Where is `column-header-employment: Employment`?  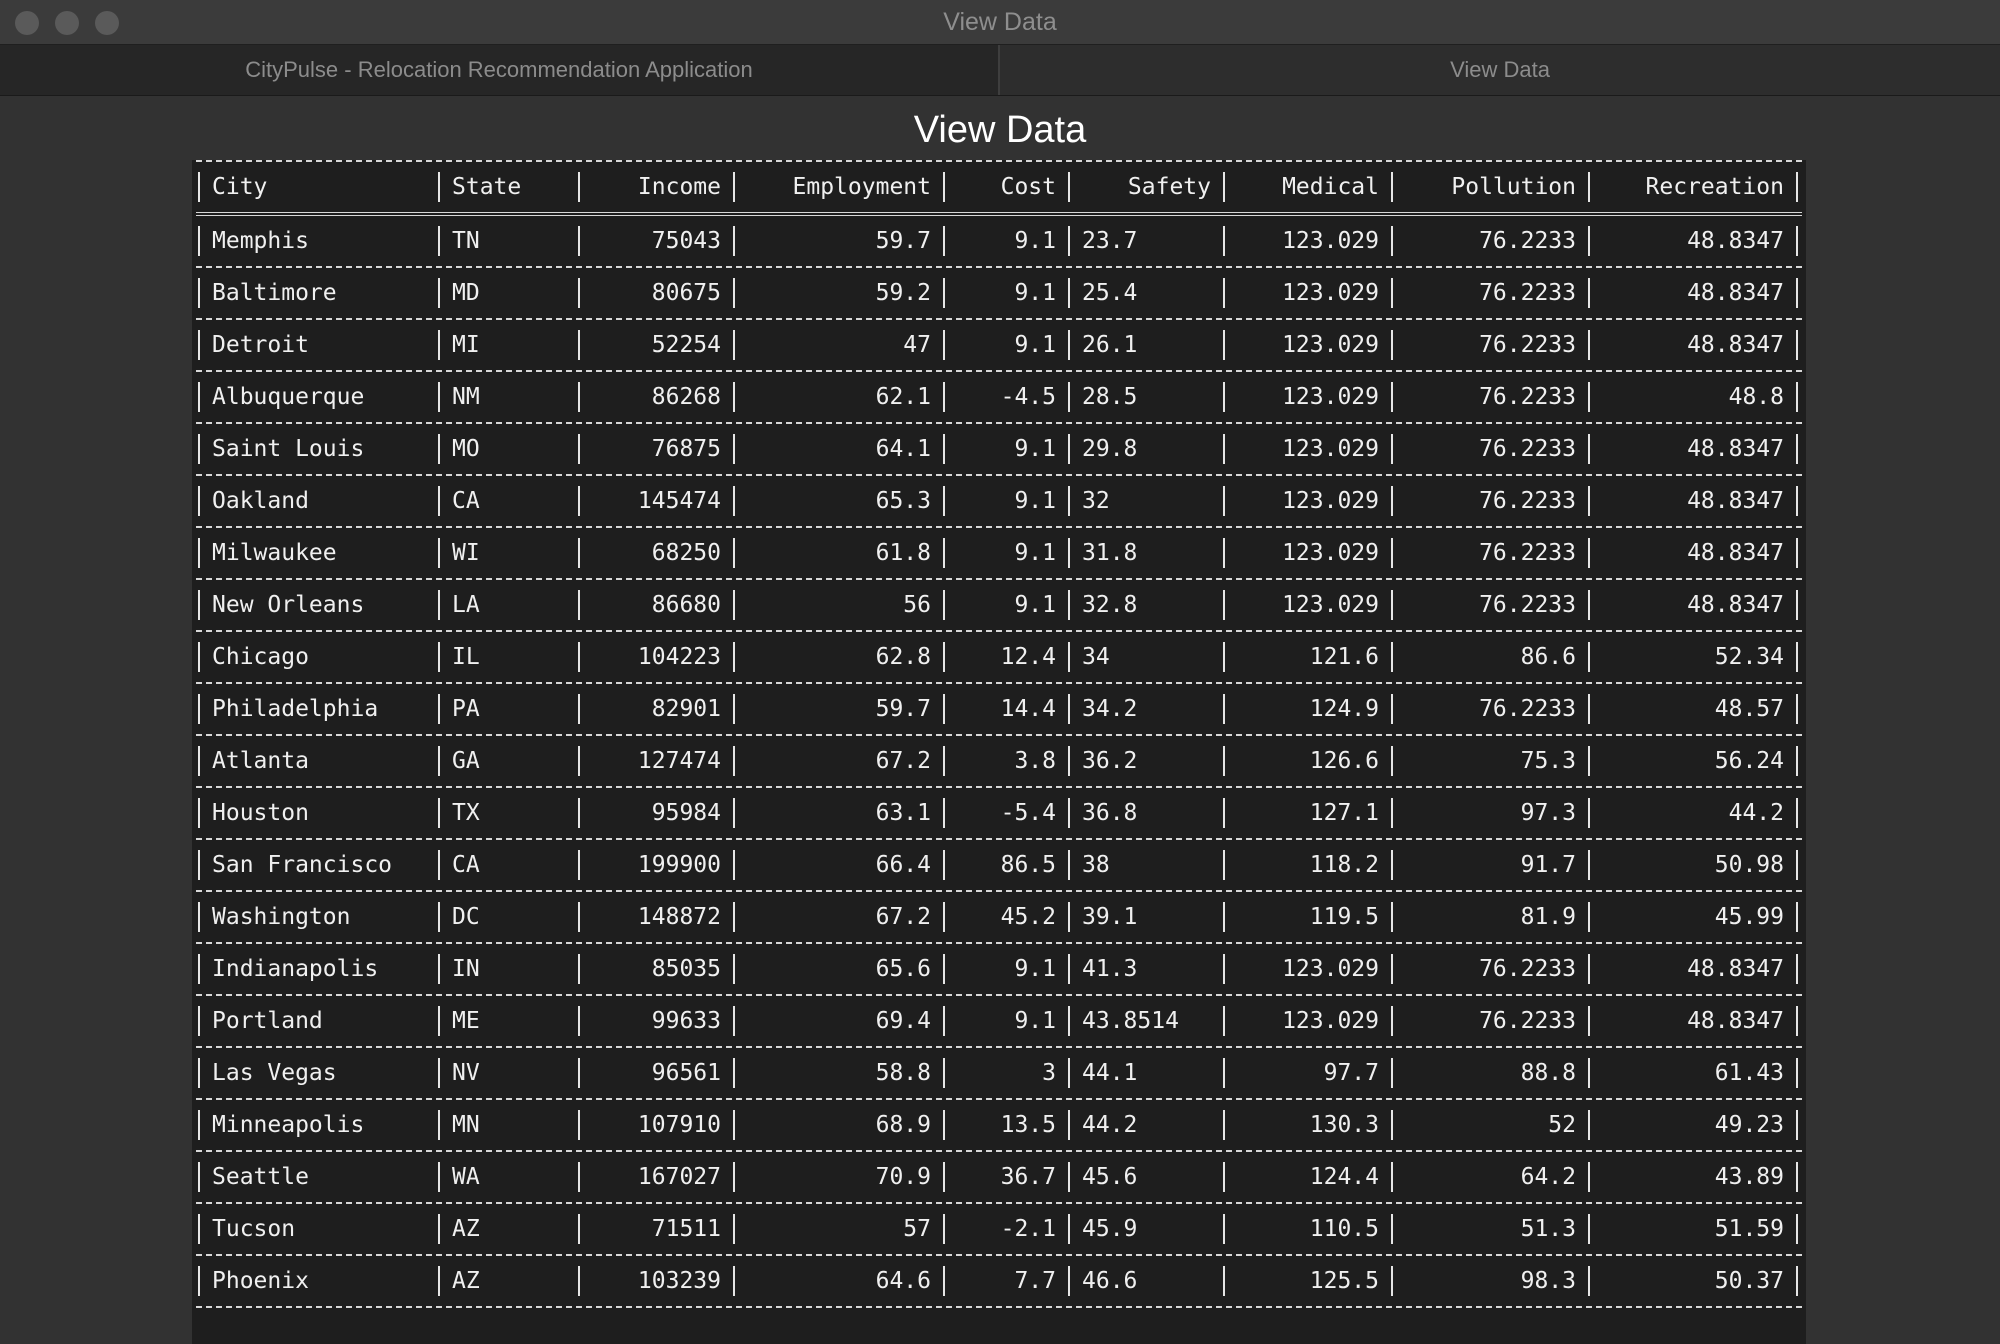 column-header-employment: Employment is located at coordinates (838, 187).